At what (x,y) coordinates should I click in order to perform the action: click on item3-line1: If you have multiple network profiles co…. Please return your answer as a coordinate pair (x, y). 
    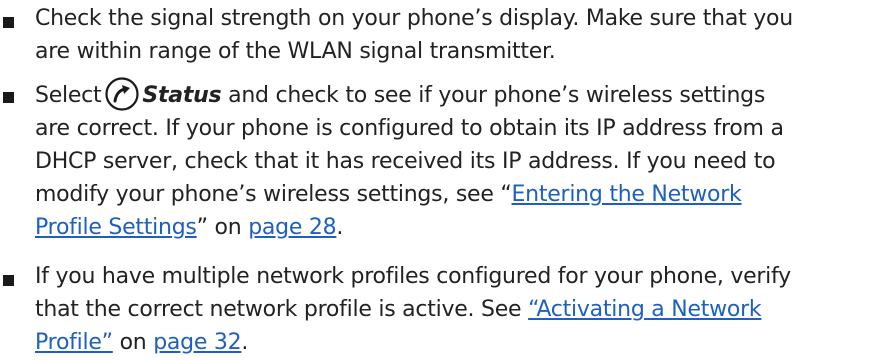
    Looking at the image, I should click on (413, 276).